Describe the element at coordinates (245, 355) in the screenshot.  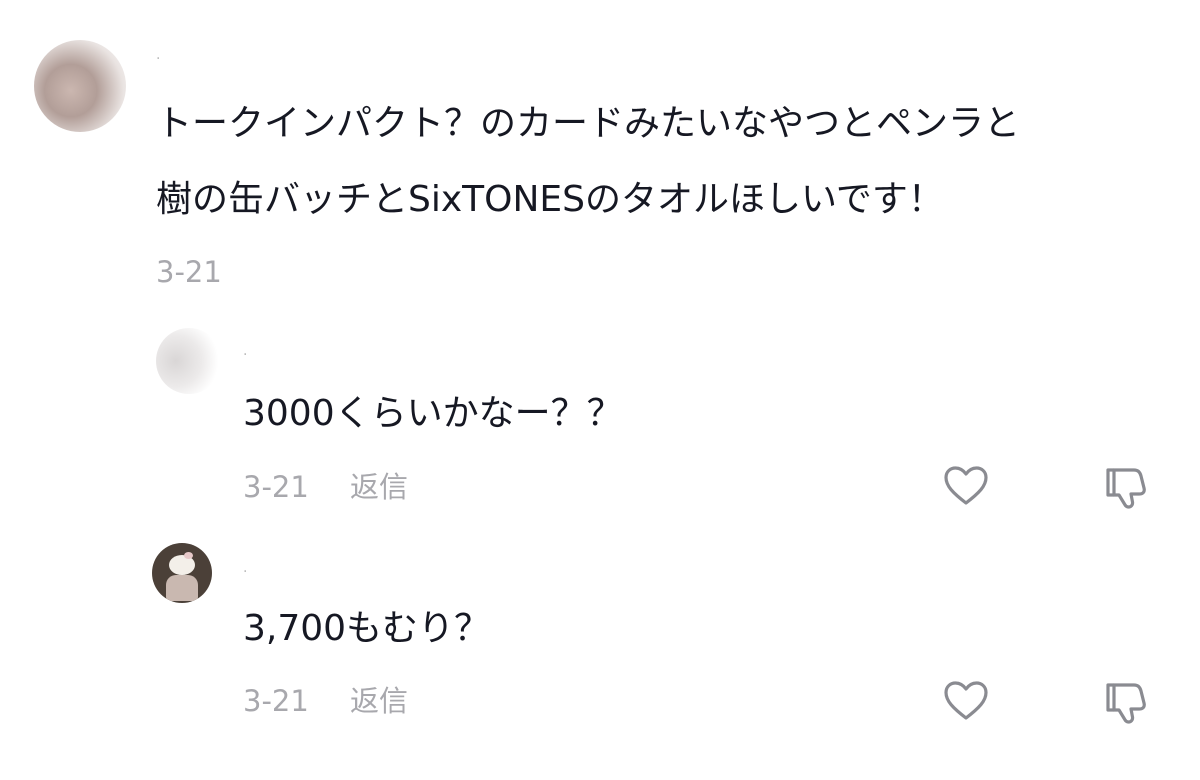
I see `username-reply-1: ·` at that location.